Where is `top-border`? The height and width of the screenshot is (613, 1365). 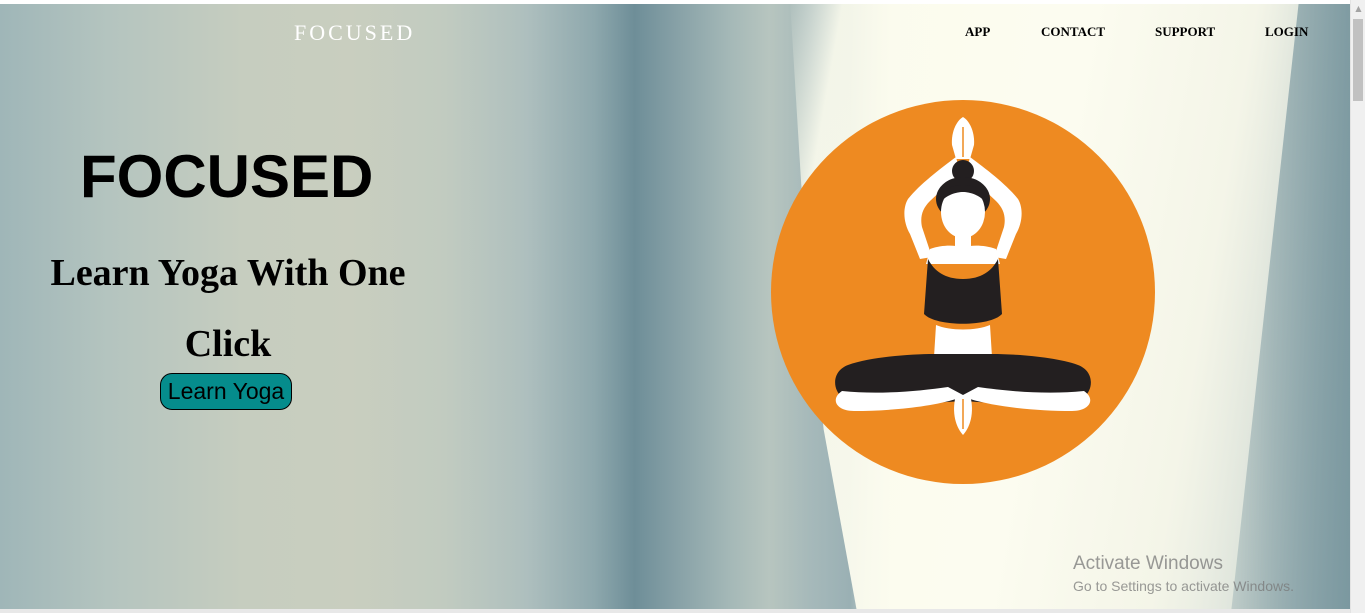 top-border is located at coordinates (675, 2).